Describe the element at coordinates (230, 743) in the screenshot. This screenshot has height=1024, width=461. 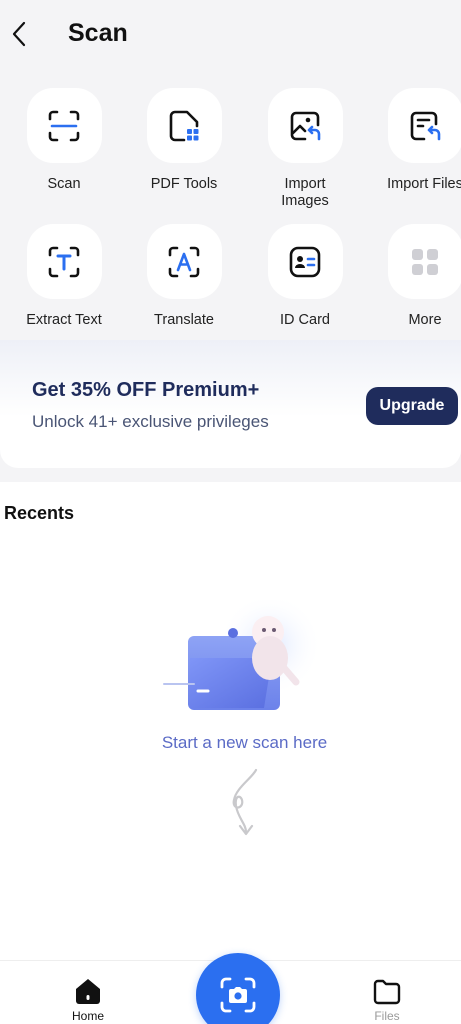
I see `empty-recents-text: Start a new scan here` at that location.